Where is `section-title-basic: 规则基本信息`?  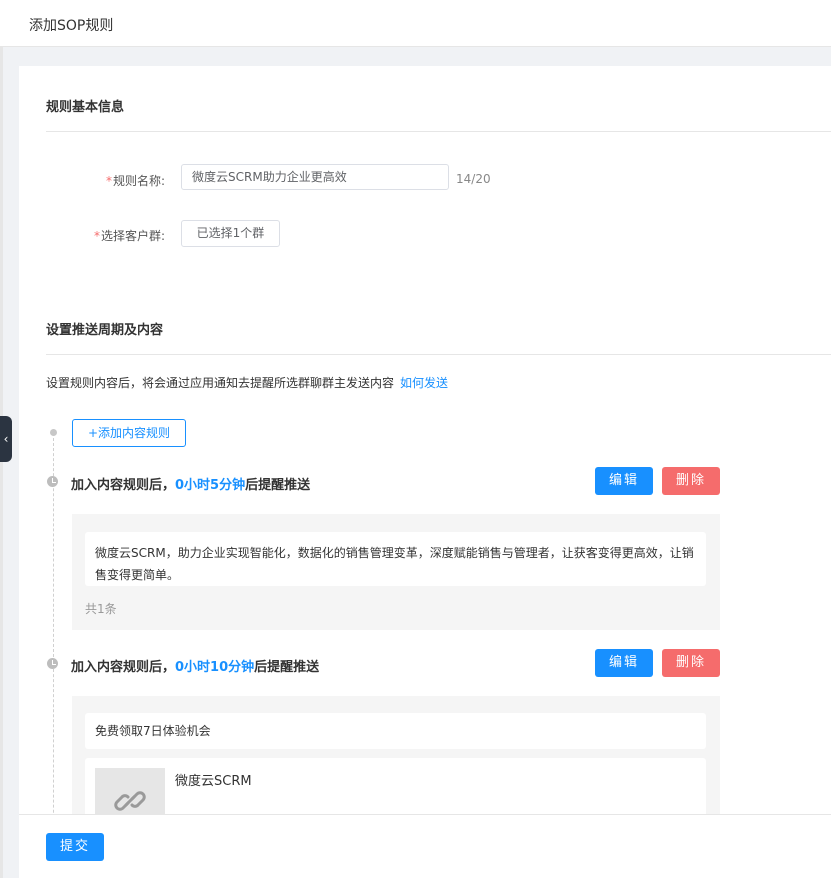 section-title-basic: 规则基本信息 is located at coordinates (85, 107).